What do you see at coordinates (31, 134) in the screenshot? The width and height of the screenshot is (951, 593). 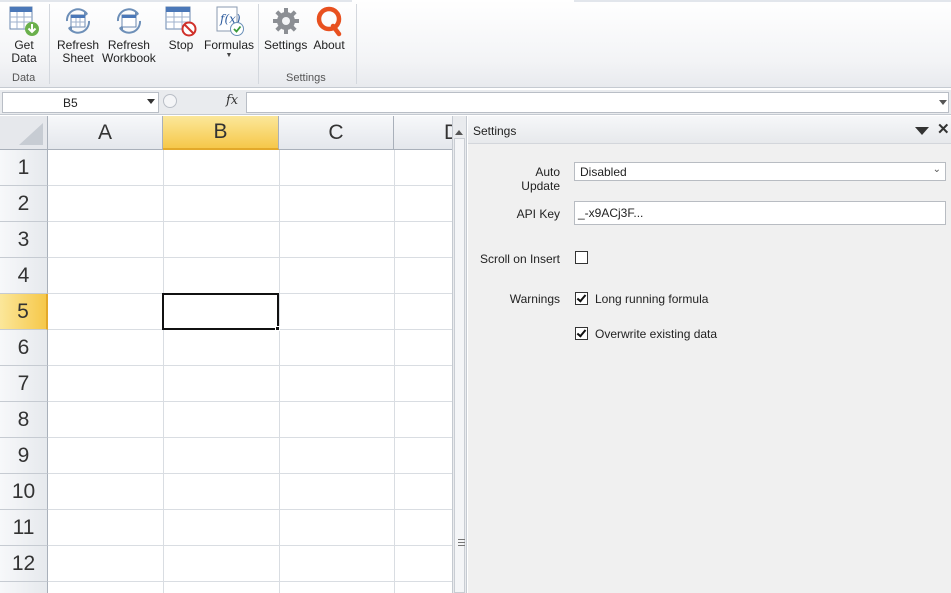 I see `select-all-triangle-icon` at bounding box center [31, 134].